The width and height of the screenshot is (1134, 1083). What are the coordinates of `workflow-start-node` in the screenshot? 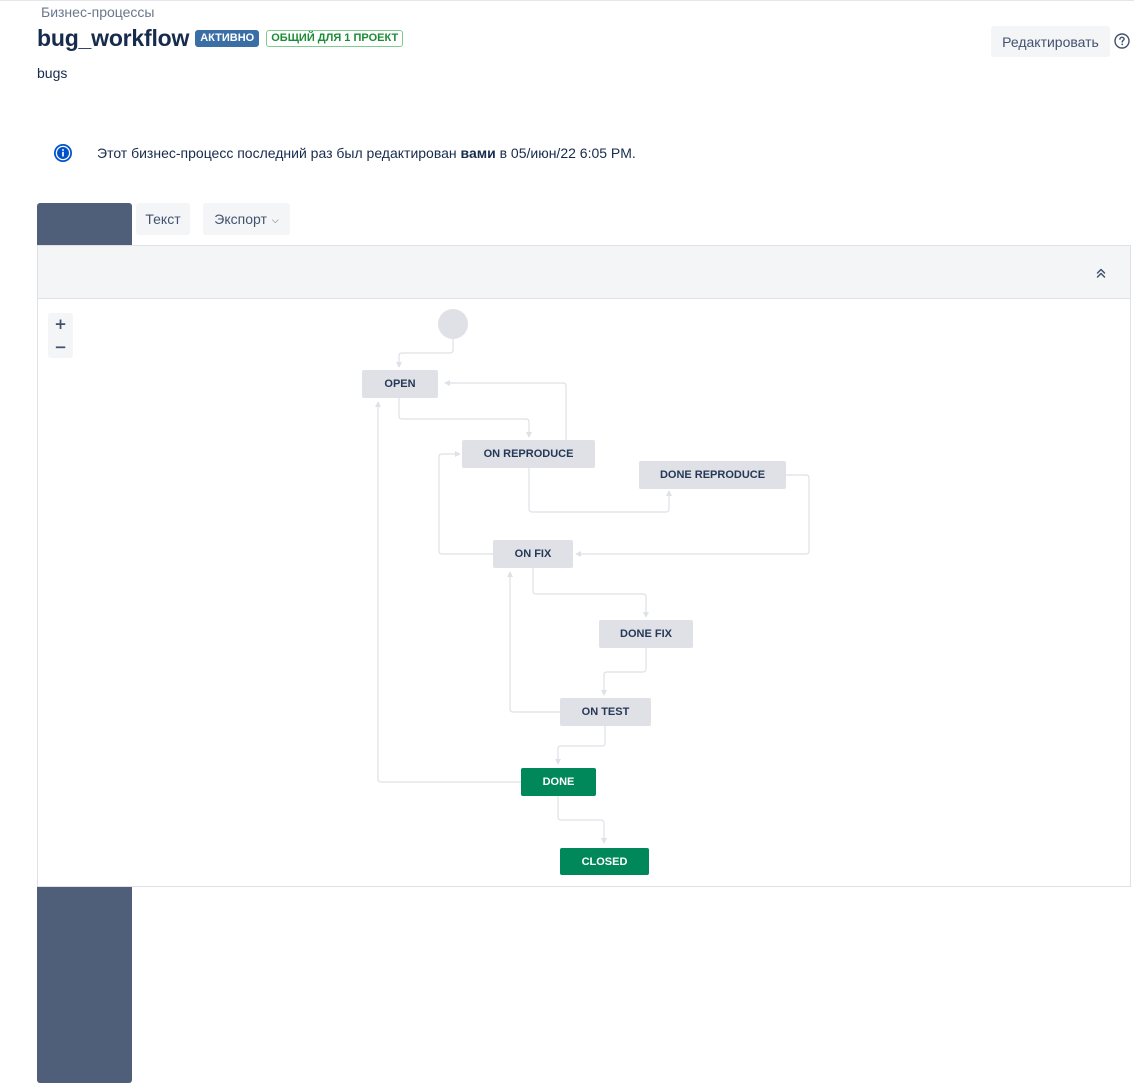 It's located at (453, 324).